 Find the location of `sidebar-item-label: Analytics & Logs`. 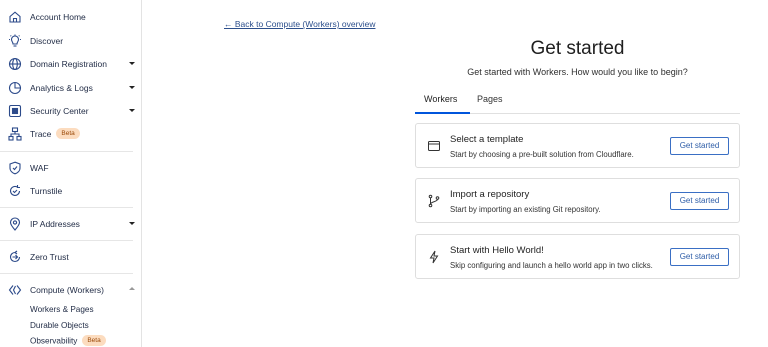

sidebar-item-label: Analytics & Logs is located at coordinates (61, 88).